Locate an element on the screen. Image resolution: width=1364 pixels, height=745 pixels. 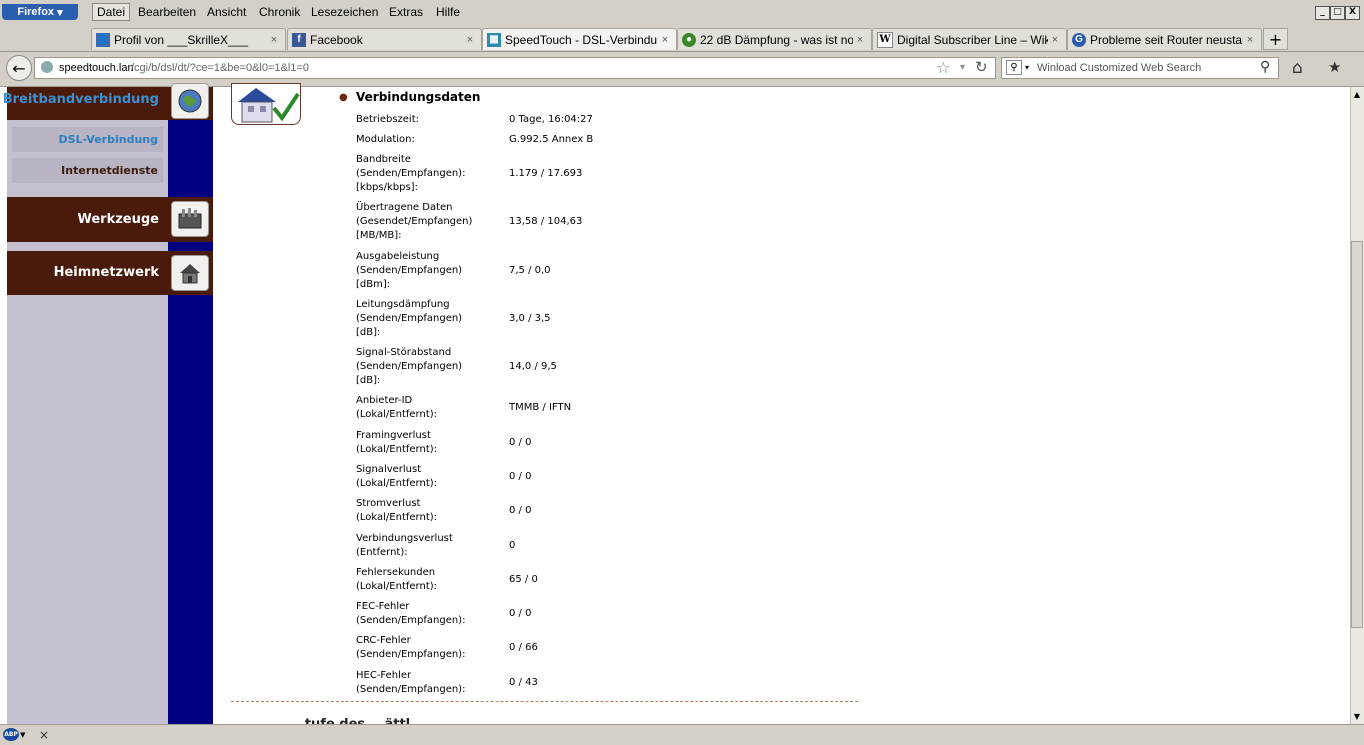
sidebar-item-dsl-verbindung: DSL-Verbindung is located at coordinates (87, 139).